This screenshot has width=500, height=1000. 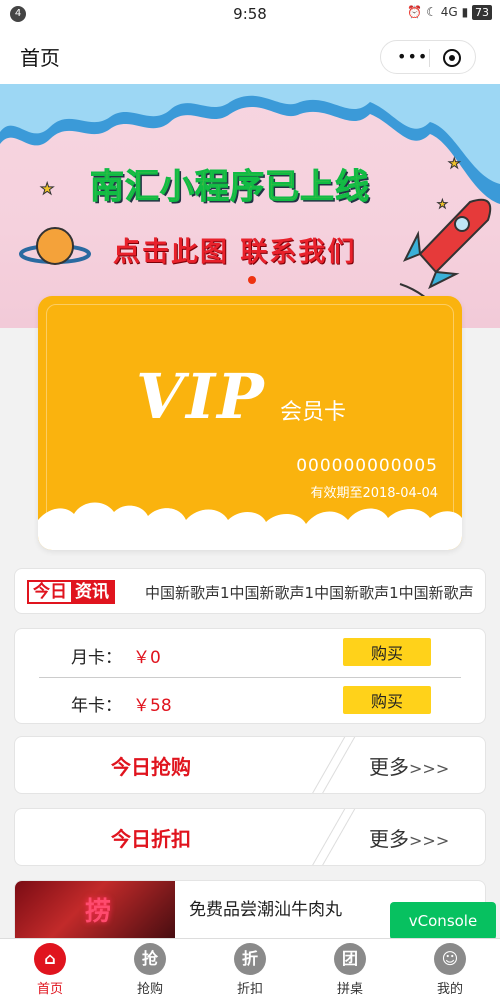 I want to click on buy-monthly-button: 购买, so click(x=387, y=652).